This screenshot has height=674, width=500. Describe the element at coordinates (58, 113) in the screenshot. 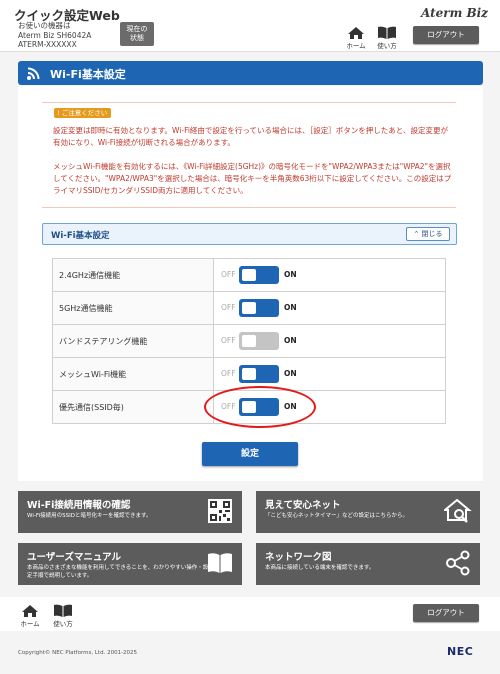

I see `warning-icon: !` at that location.